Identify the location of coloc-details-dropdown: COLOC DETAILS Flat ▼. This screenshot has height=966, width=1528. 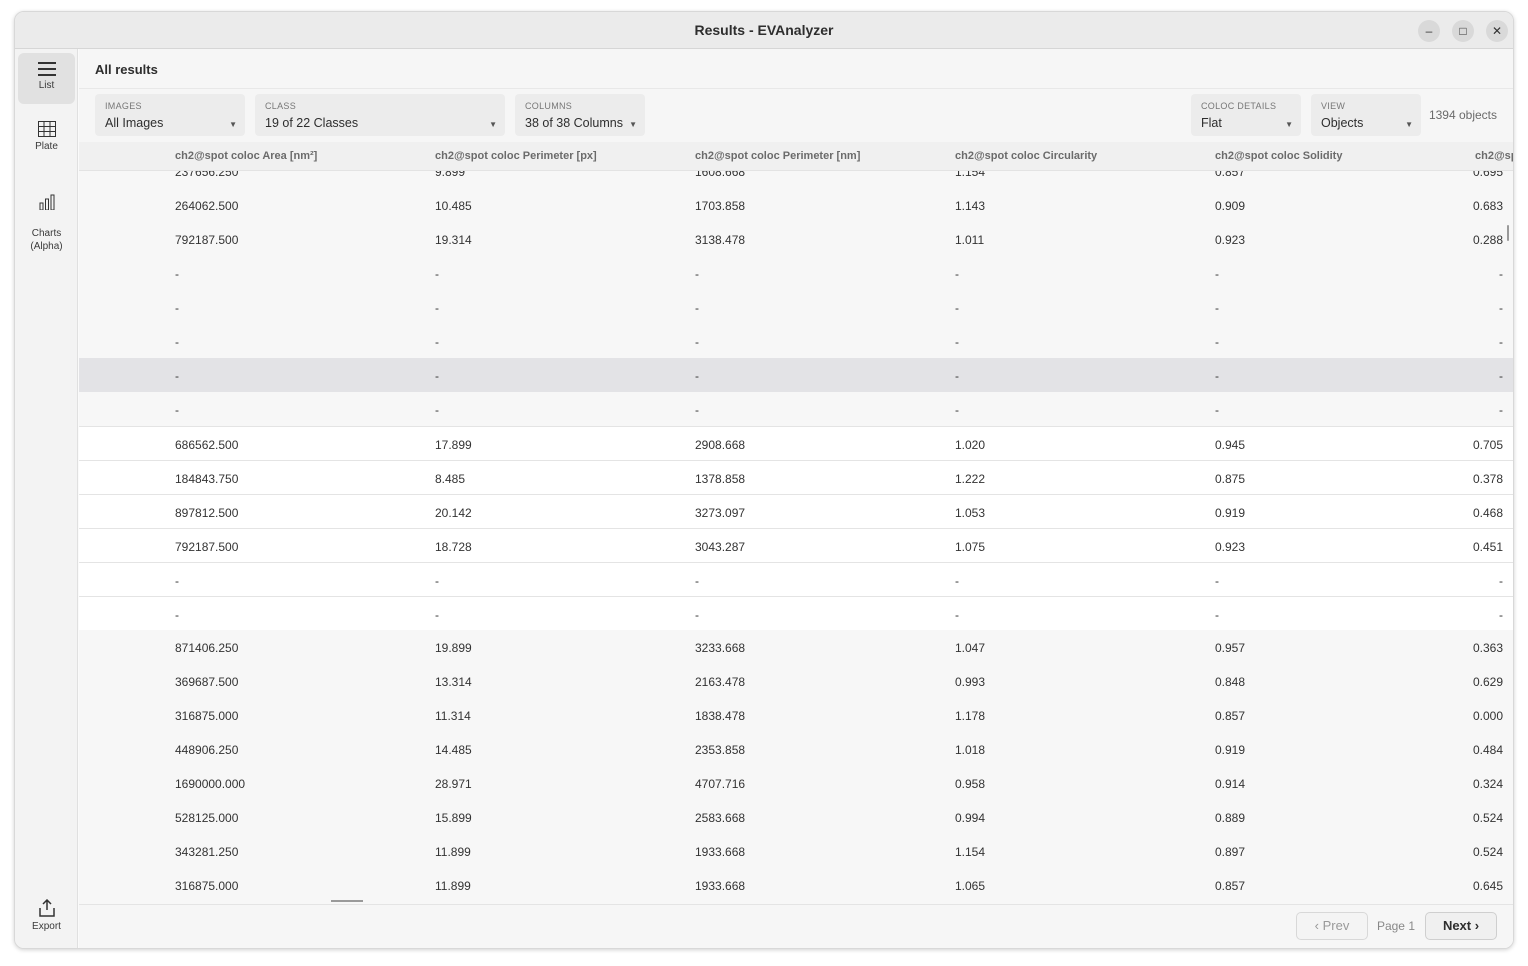
(1246, 115).